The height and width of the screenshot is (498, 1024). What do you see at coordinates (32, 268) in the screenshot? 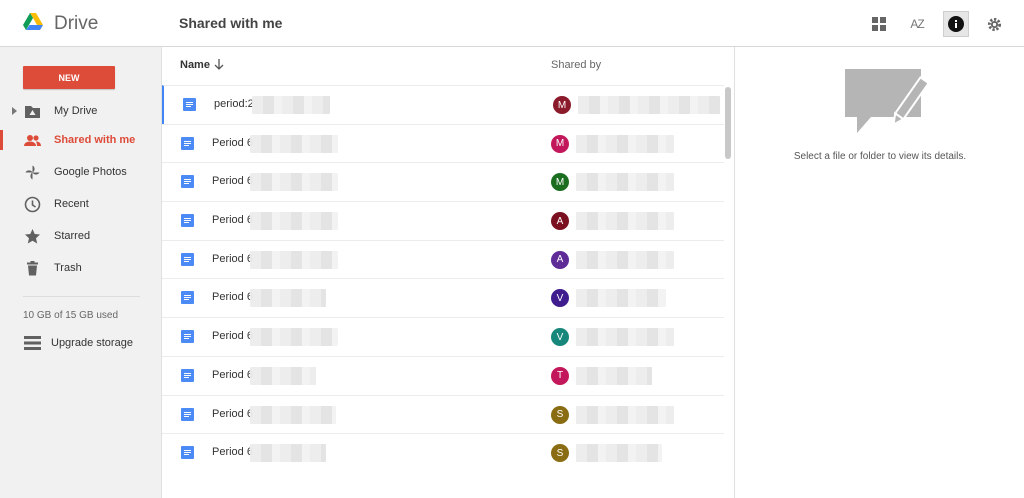
I see `trash-icon` at bounding box center [32, 268].